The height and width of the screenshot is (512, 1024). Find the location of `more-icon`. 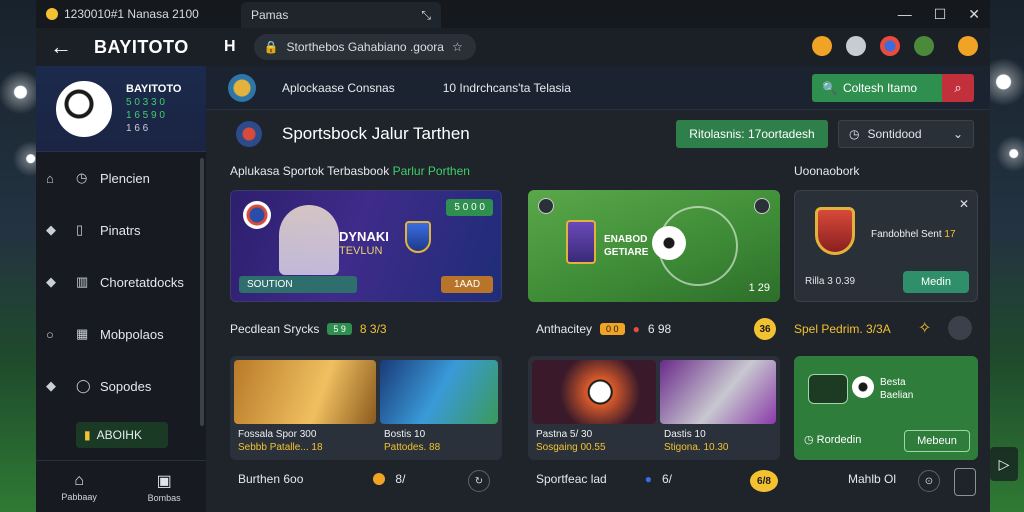

more-icon is located at coordinates (762, 206).